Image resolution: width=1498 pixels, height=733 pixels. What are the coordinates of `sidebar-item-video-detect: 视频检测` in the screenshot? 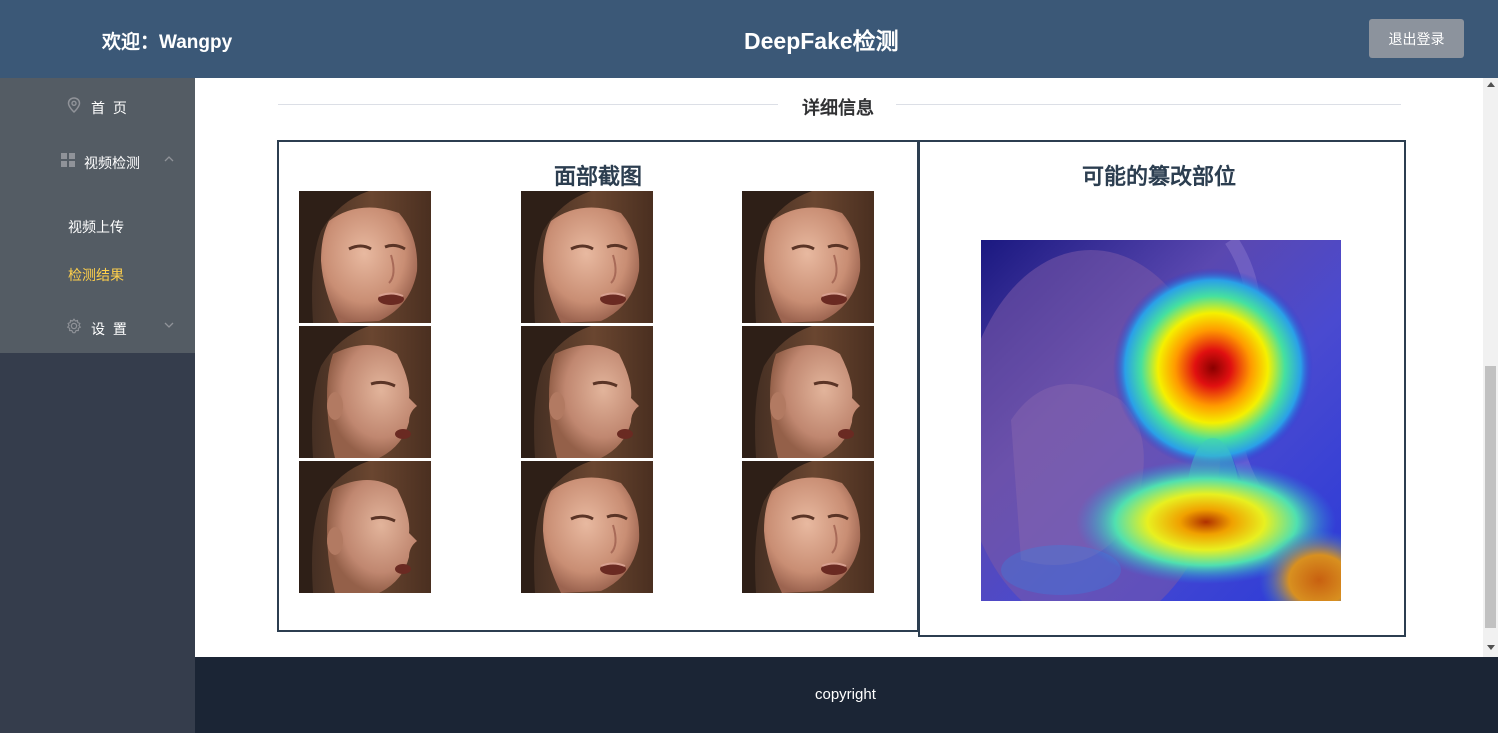 It's located at (97, 160).